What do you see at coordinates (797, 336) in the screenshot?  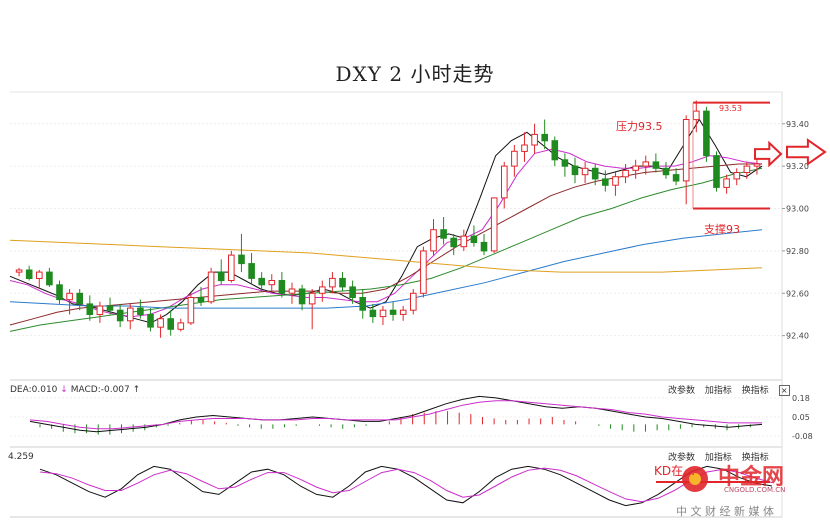 I see `y-tick-label: 92.40` at bounding box center [797, 336].